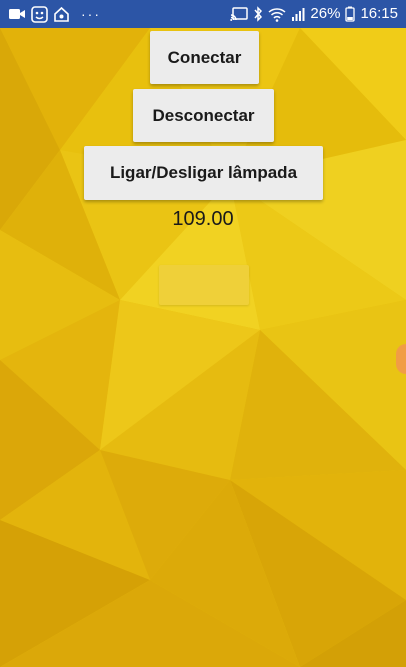 The width and height of the screenshot is (406, 667). I want to click on bluetooth-icon, so click(258, 14).